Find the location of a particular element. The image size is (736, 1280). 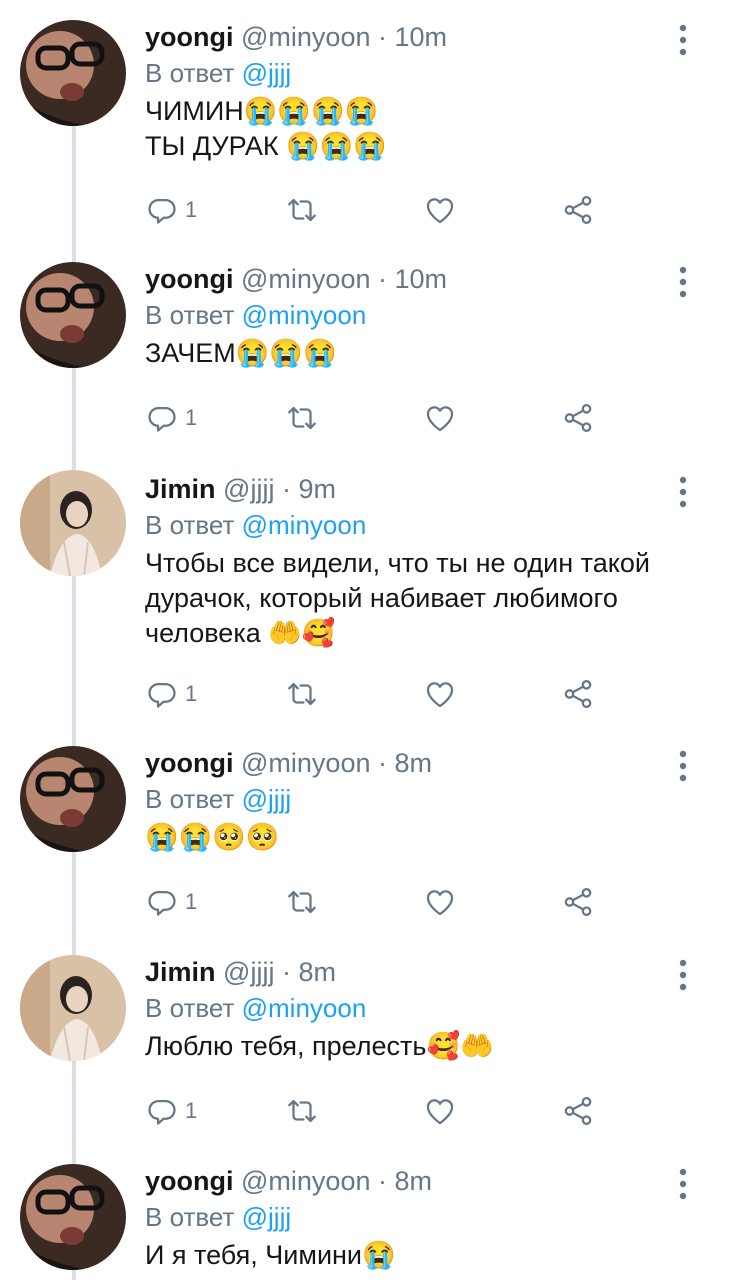

tweet-text: 😭😭🥺🥺 is located at coordinates (425, 837).